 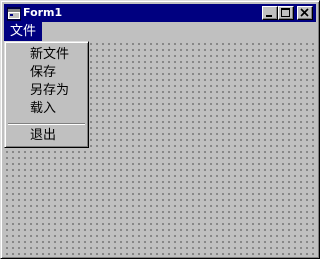 What do you see at coordinates (46, 124) in the screenshot?
I see `menu-separator` at bounding box center [46, 124].